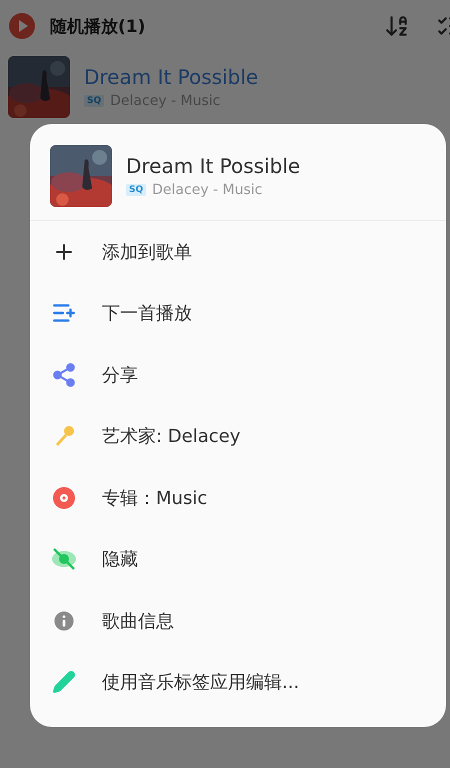 The height and width of the screenshot is (768, 450). Describe the element at coordinates (147, 252) in the screenshot. I see `menu-item: 添加到歌单` at that location.